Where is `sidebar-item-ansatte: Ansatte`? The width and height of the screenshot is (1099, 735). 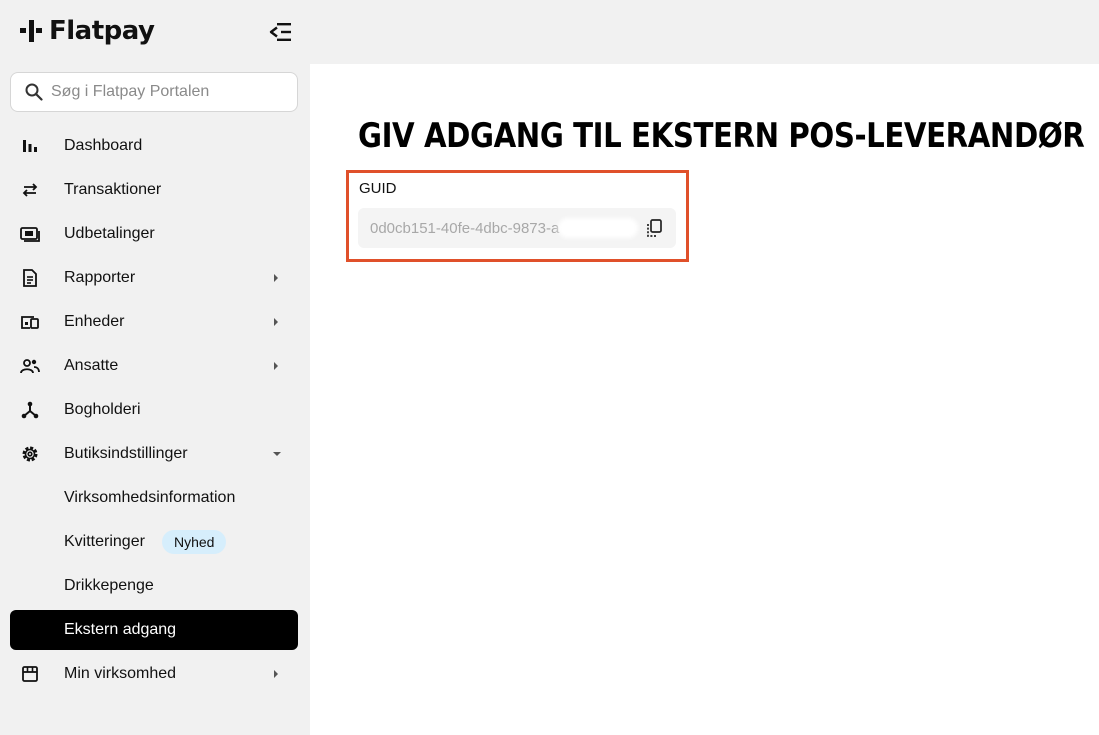
sidebar-item-ansatte: Ansatte is located at coordinates (154, 366).